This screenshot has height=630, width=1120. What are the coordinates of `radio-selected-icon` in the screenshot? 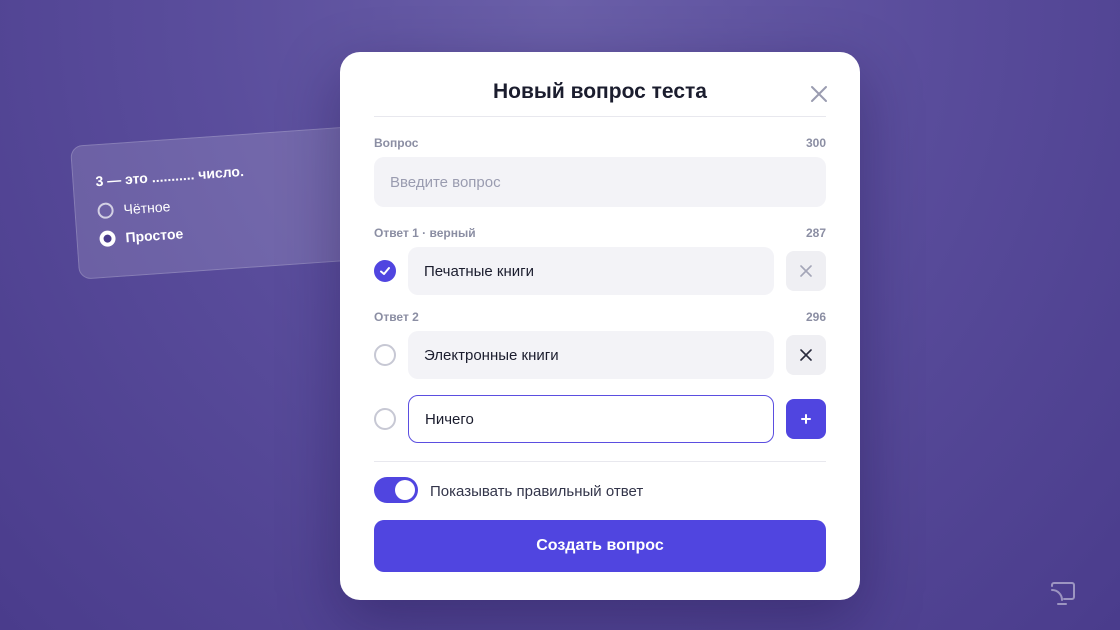 It's located at (108, 239).